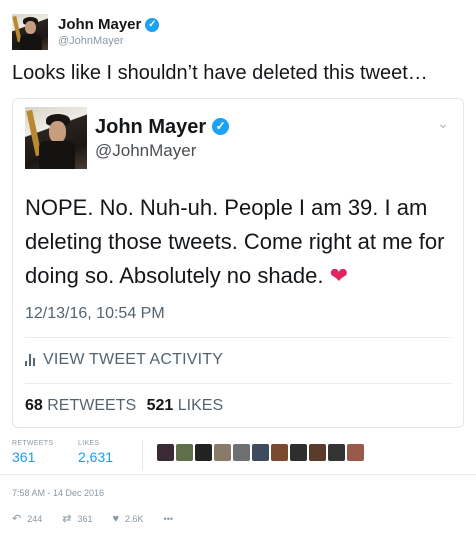 This screenshot has width=476, height=537. Describe the element at coordinates (85, 518) in the screenshot. I see `retweet-count: 361` at that location.